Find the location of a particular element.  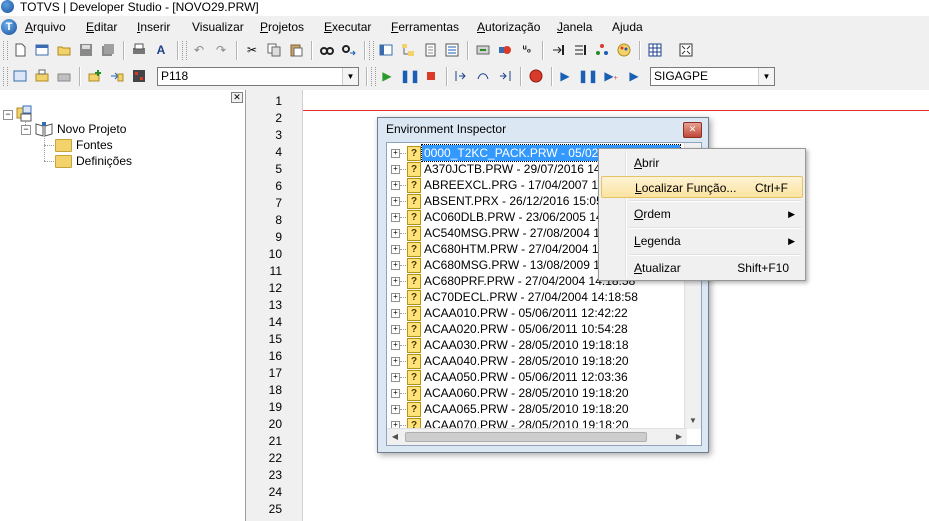

undo-icon: ↶ is located at coordinates (199, 50).